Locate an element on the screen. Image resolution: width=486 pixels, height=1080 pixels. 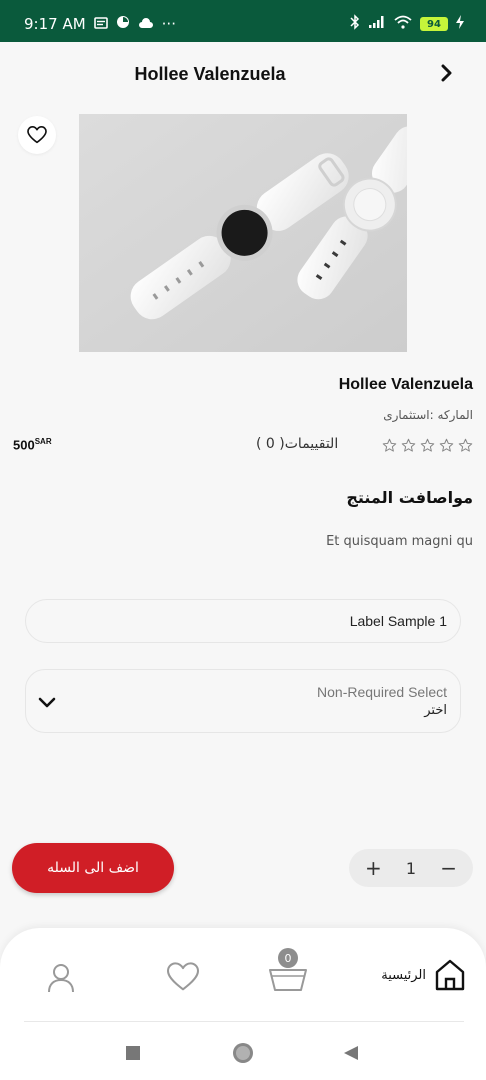
increase-button: + is located at coordinates (373, 868).